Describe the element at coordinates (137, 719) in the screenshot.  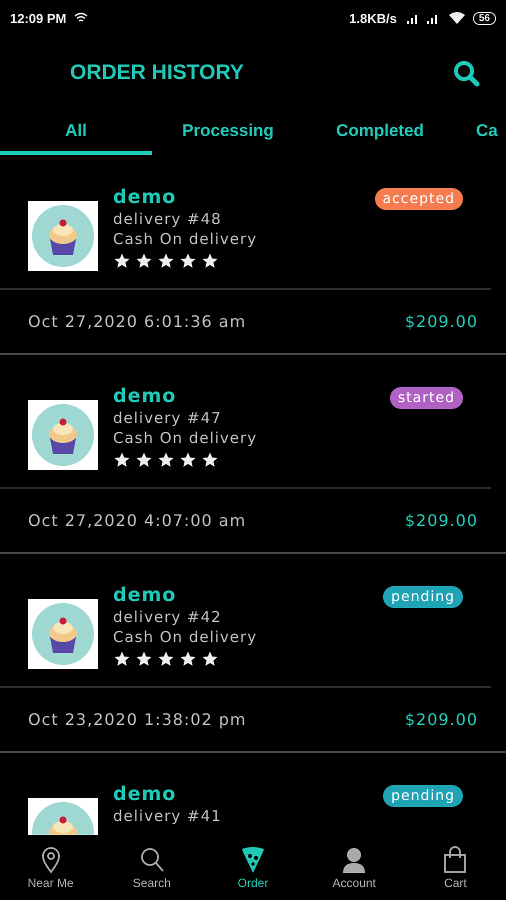
I see `order-date: Oct 23,2020 1:38:02 pm` at that location.